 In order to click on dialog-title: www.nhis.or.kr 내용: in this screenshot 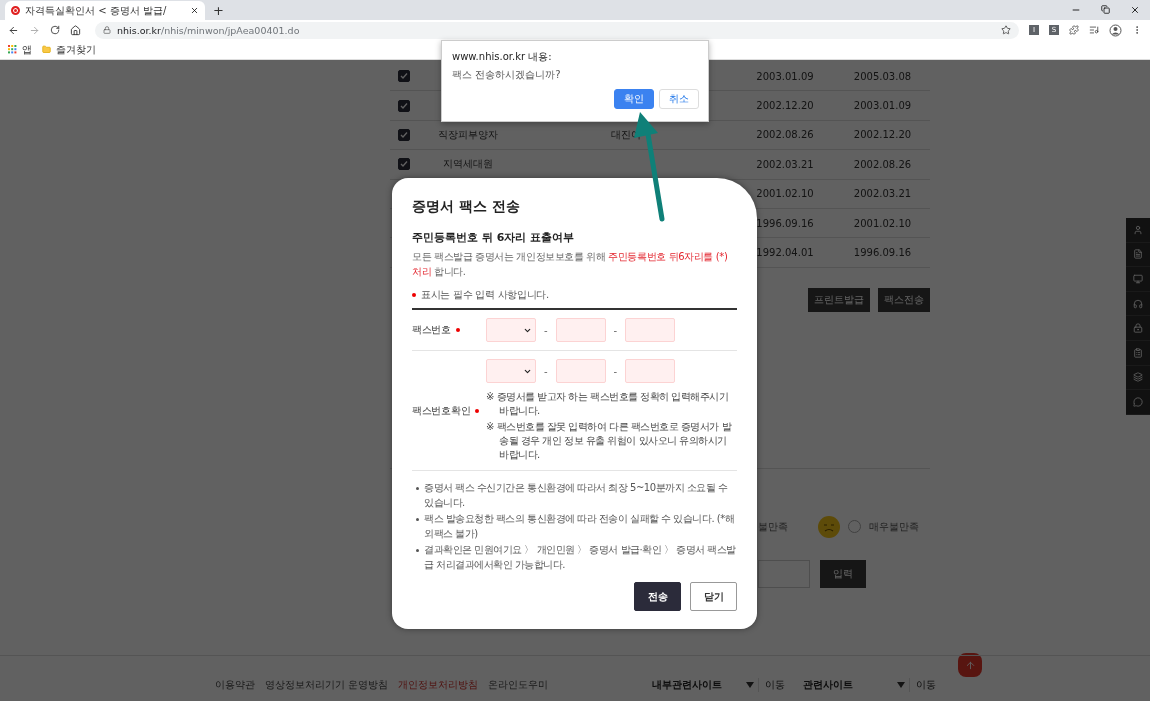, I will do `click(502, 57)`.